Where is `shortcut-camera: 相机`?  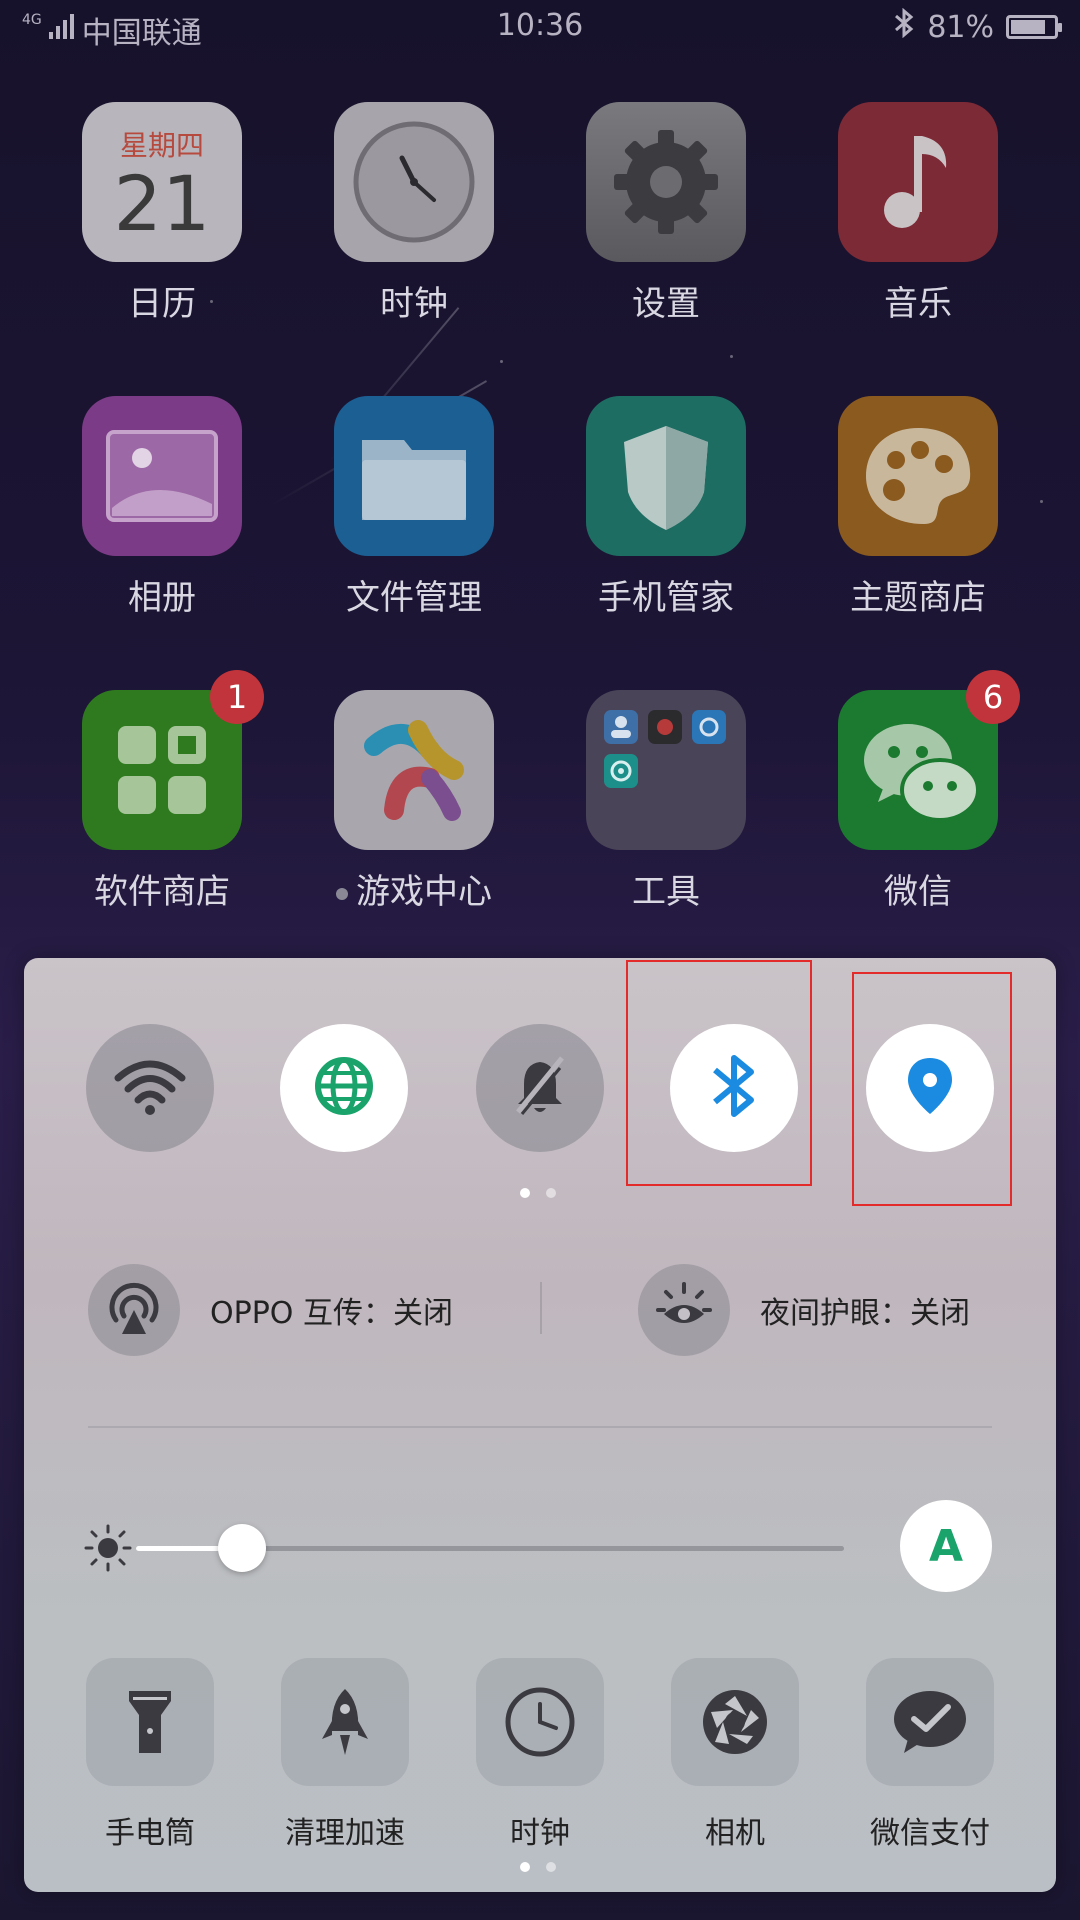 shortcut-camera: 相机 is located at coordinates (735, 1755).